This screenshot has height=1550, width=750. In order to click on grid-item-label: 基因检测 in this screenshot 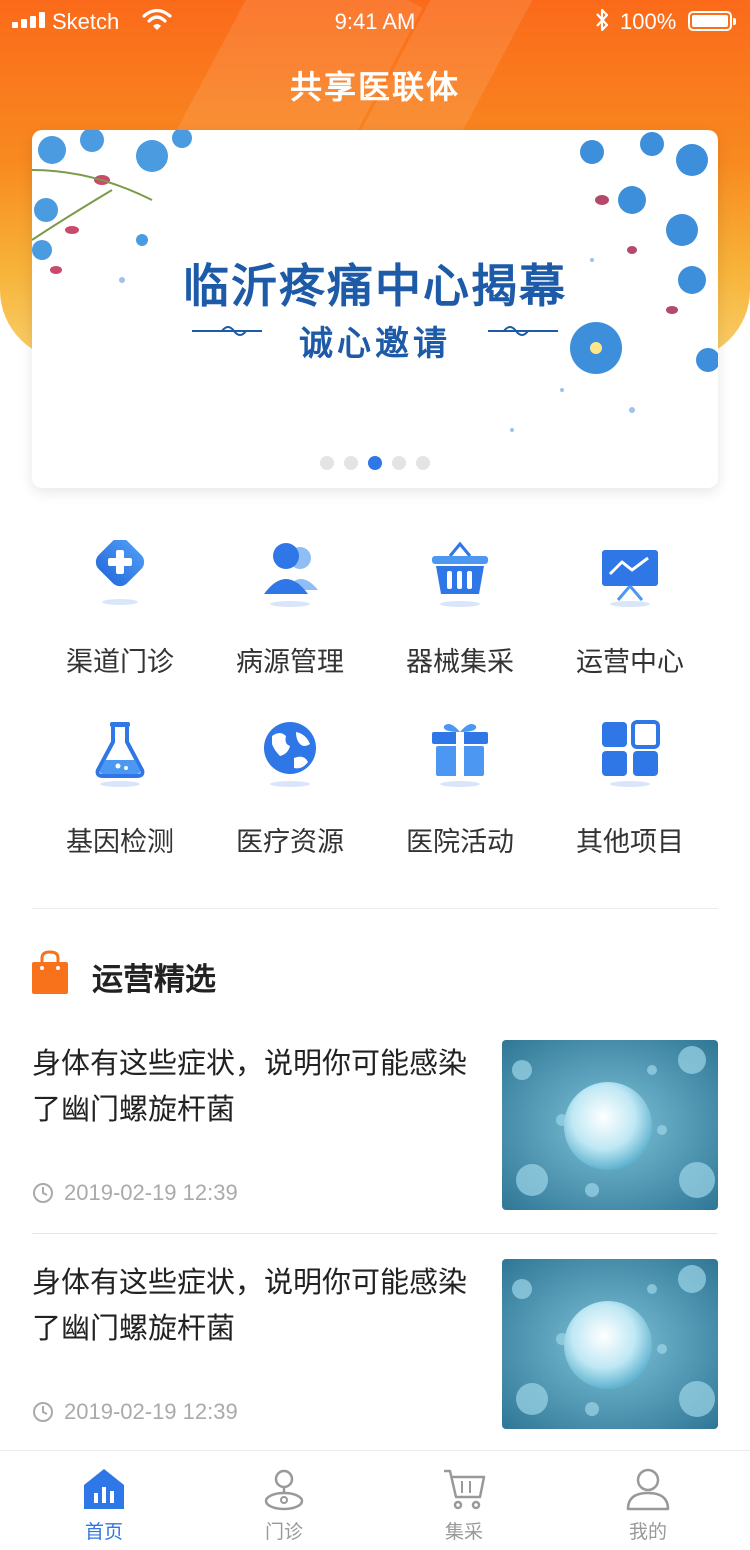, I will do `click(120, 842)`.